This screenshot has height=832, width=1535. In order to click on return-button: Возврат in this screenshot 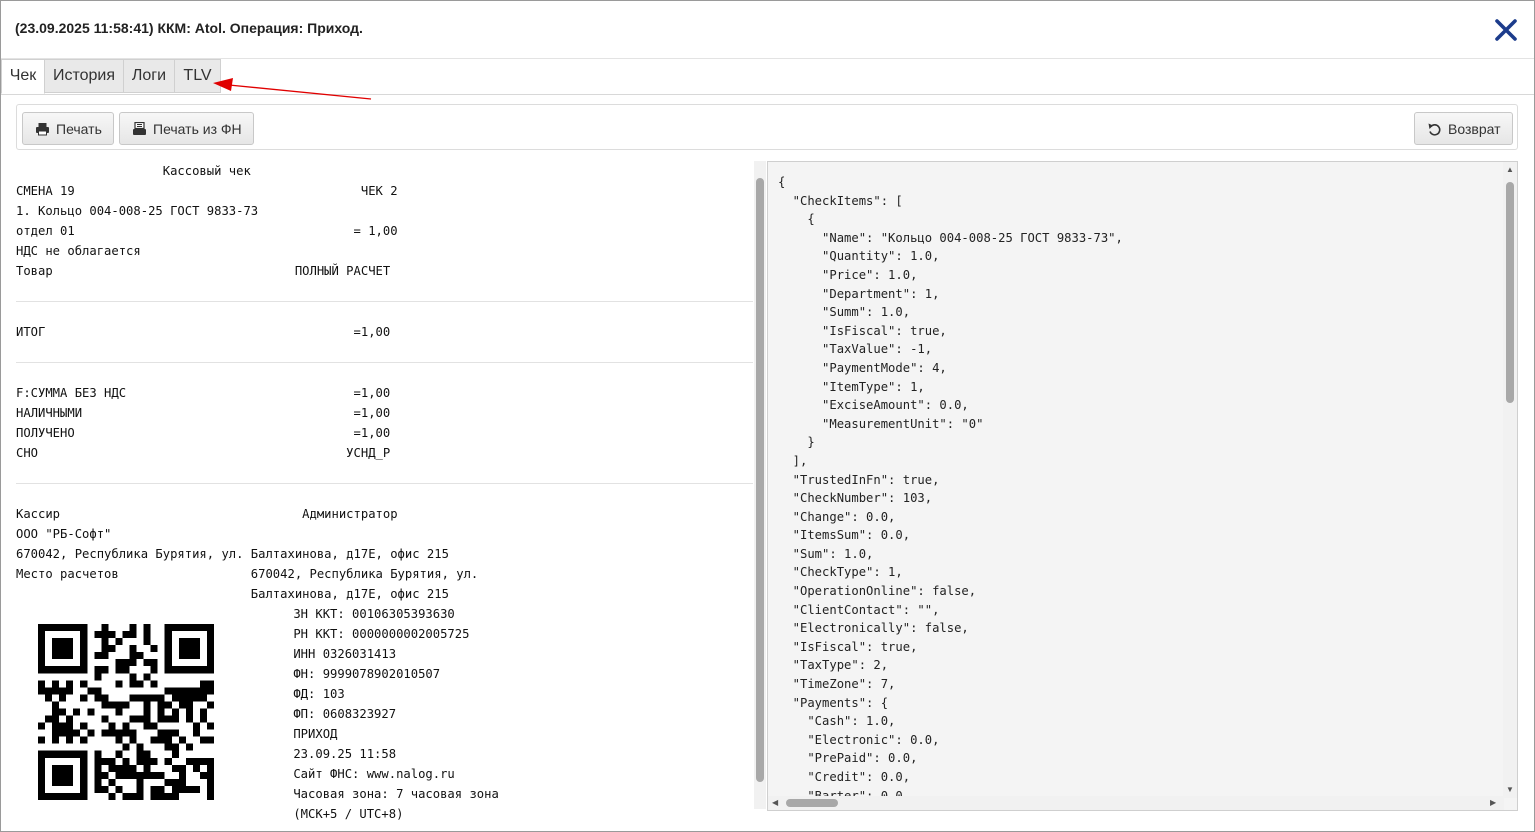, I will do `click(1463, 128)`.